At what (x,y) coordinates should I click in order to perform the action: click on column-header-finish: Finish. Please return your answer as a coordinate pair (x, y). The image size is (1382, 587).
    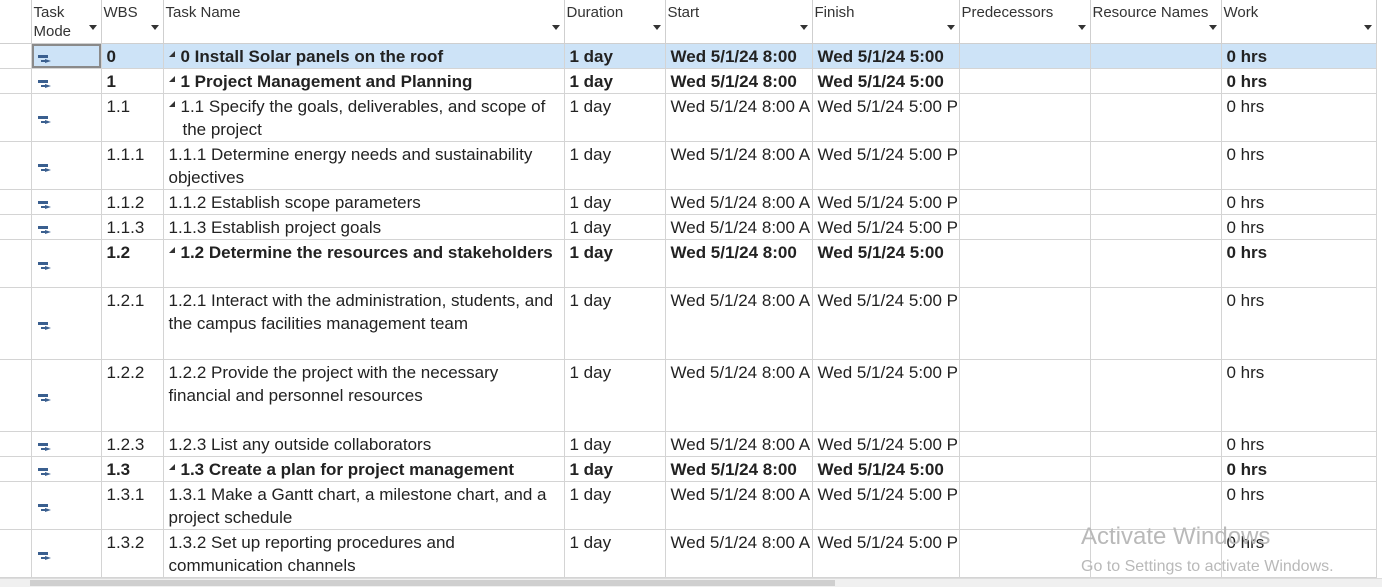
    Looking at the image, I should click on (886, 22).